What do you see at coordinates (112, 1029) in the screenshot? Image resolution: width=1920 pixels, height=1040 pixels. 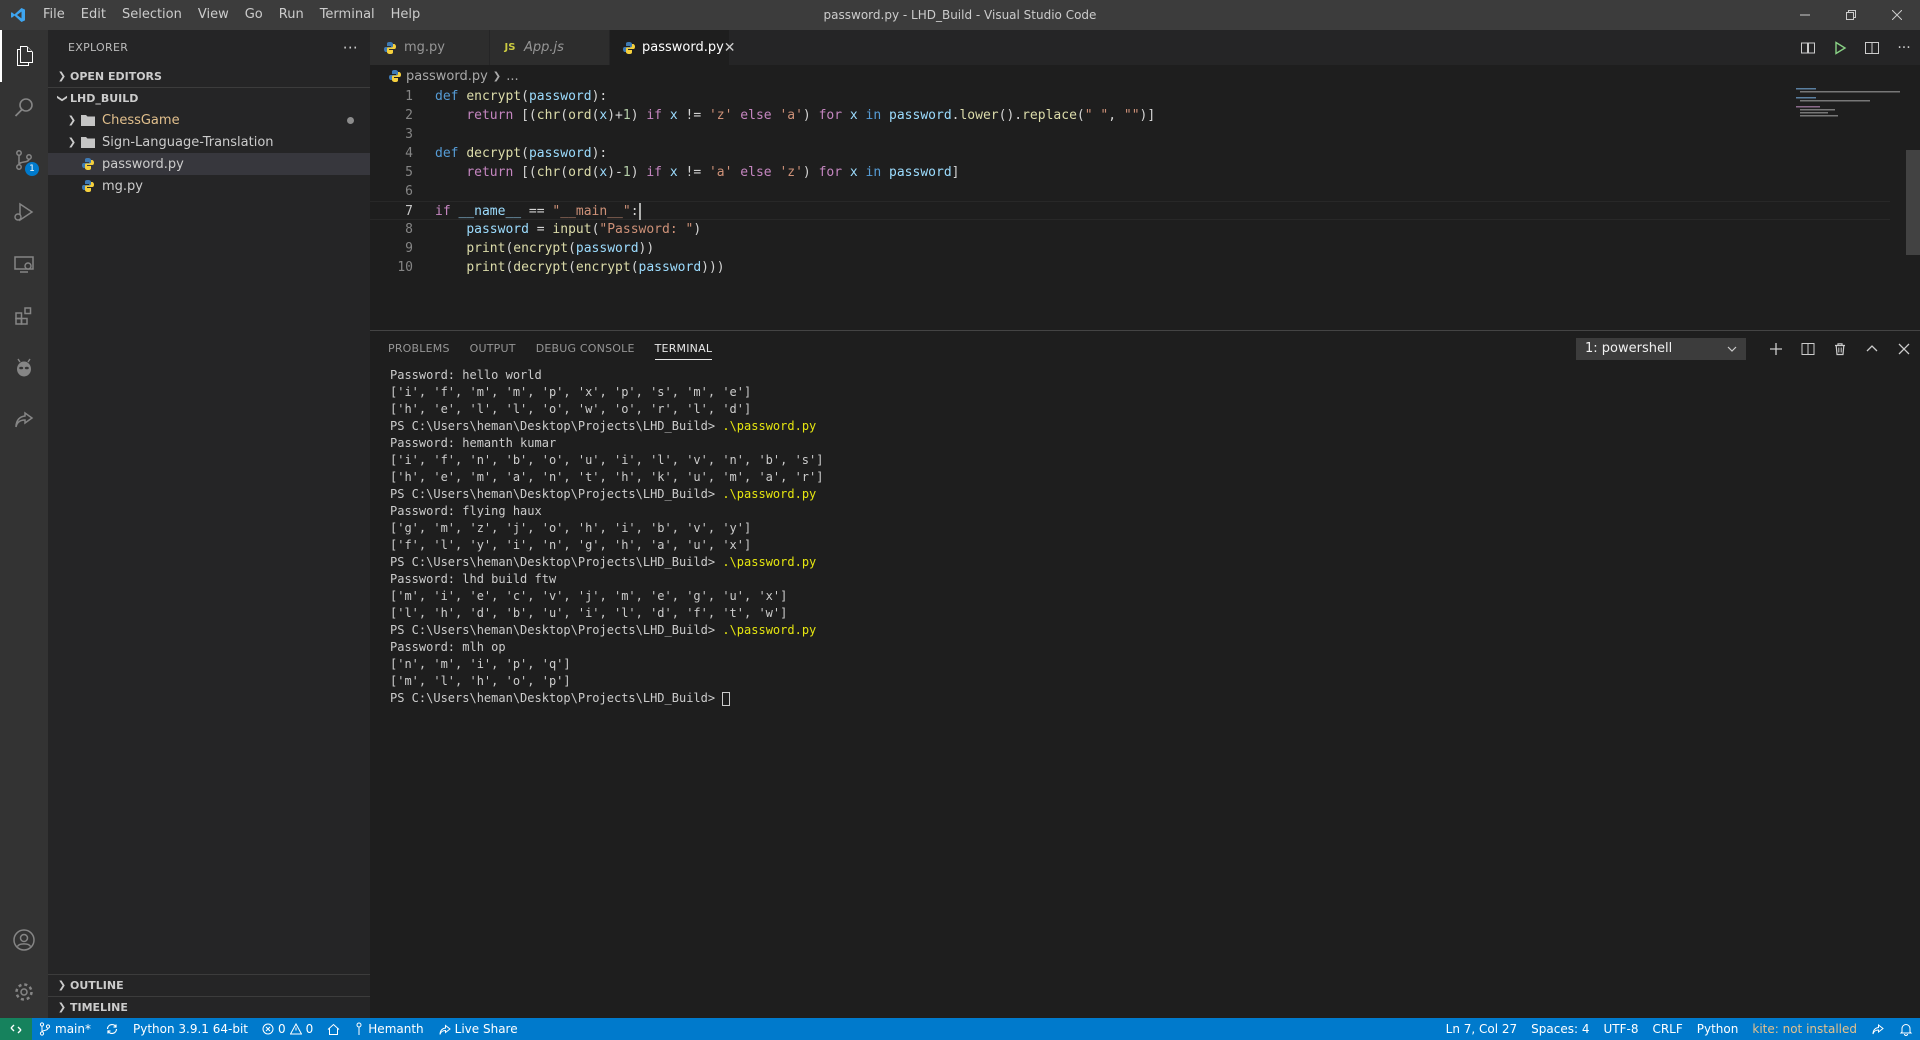 I see `sync-button` at bounding box center [112, 1029].